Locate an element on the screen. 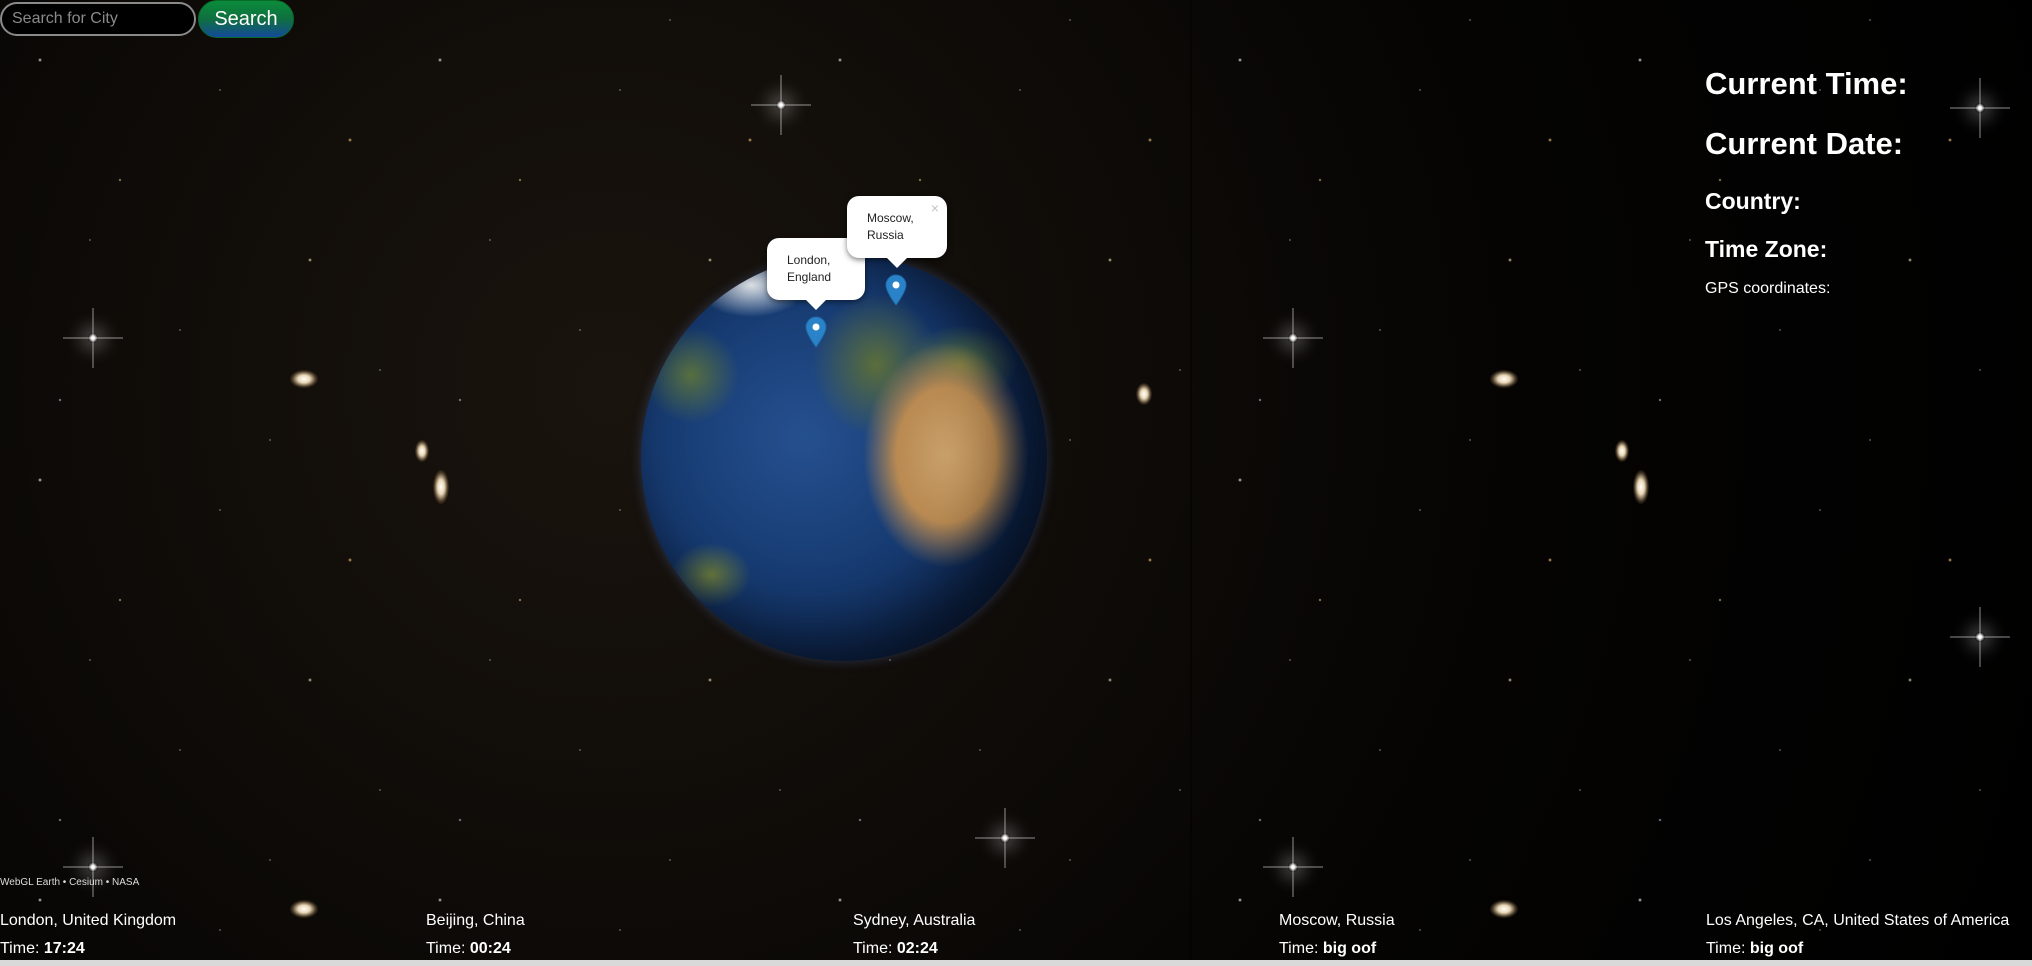 The width and height of the screenshot is (2032, 966). city-clock-beijing: Beijing, China Time: 00:24 is located at coordinates (475, 935).